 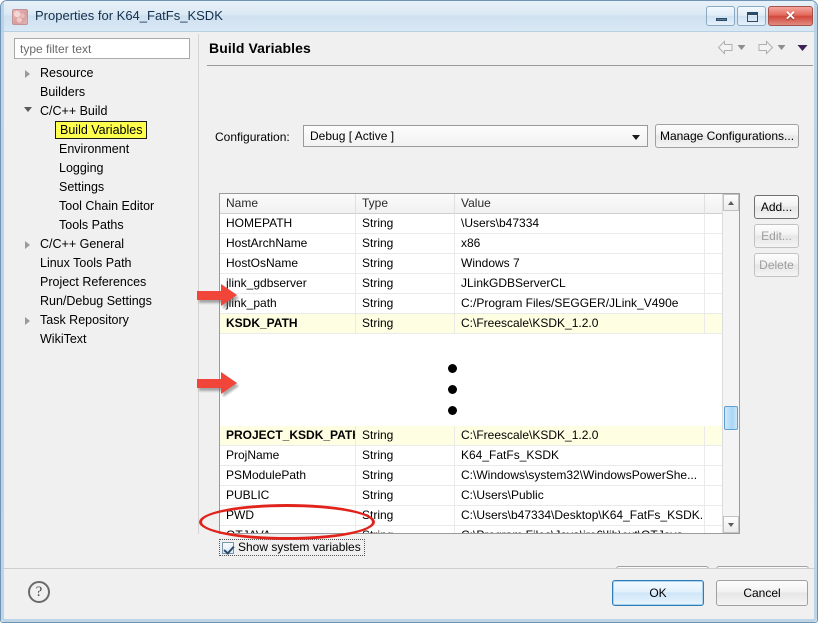 I want to click on table-vertical-scrollbar, so click(x=730, y=363).